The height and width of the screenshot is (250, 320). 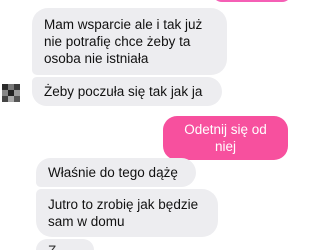 I want to click on previous-outgoing-message-bubble, so click(x=252, y=1).